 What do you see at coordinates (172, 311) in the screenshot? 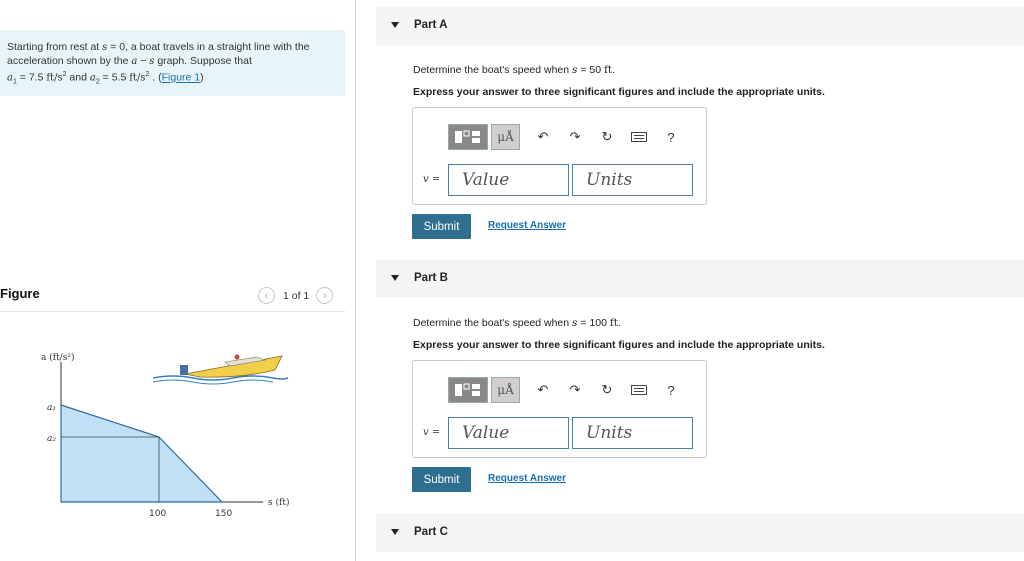
I see `figure-divider` at bounding box center [172, 311].